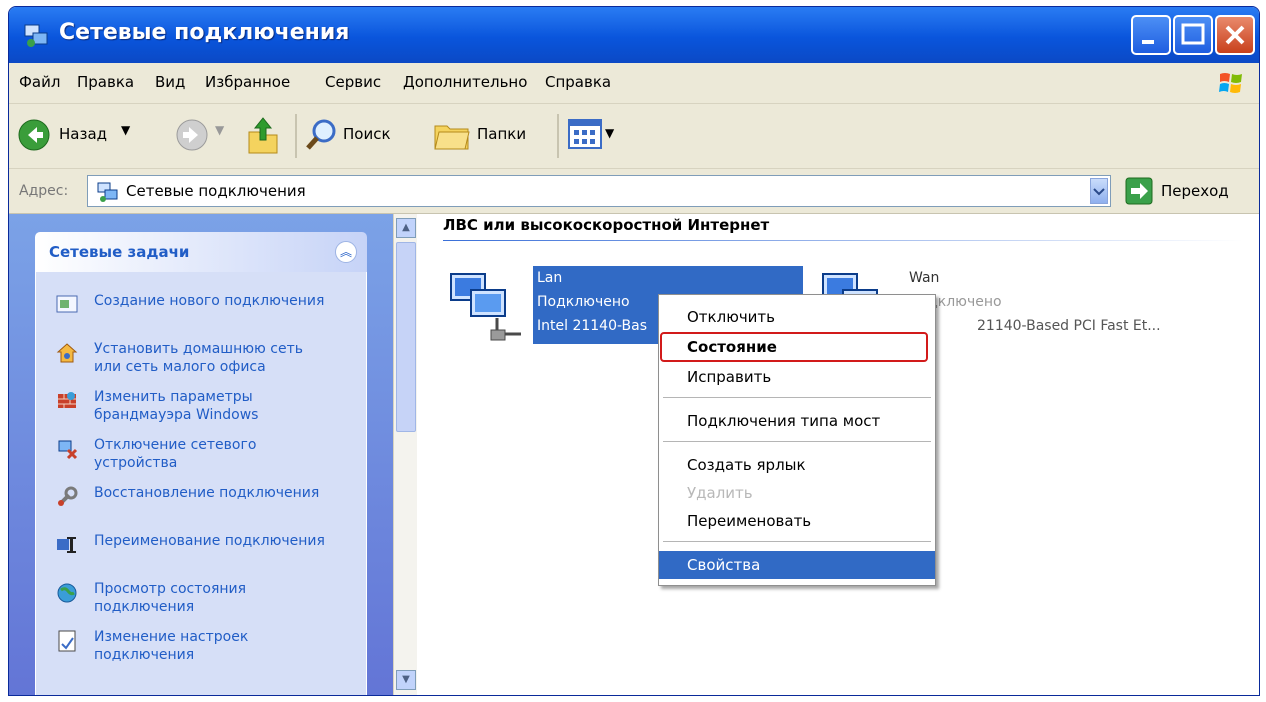  I want to click on search-label: Поиск, so click(367, 134).